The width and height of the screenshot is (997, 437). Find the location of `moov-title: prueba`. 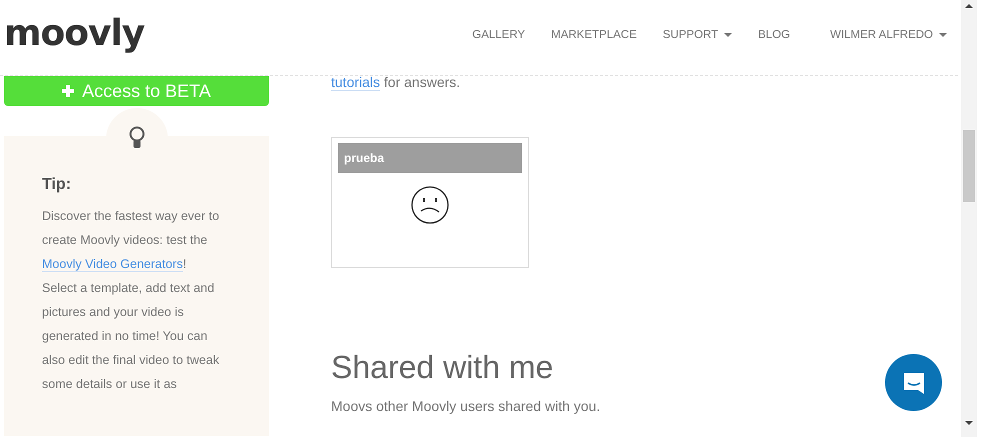

moov-title: prueba is located at coordinates (430, 158).